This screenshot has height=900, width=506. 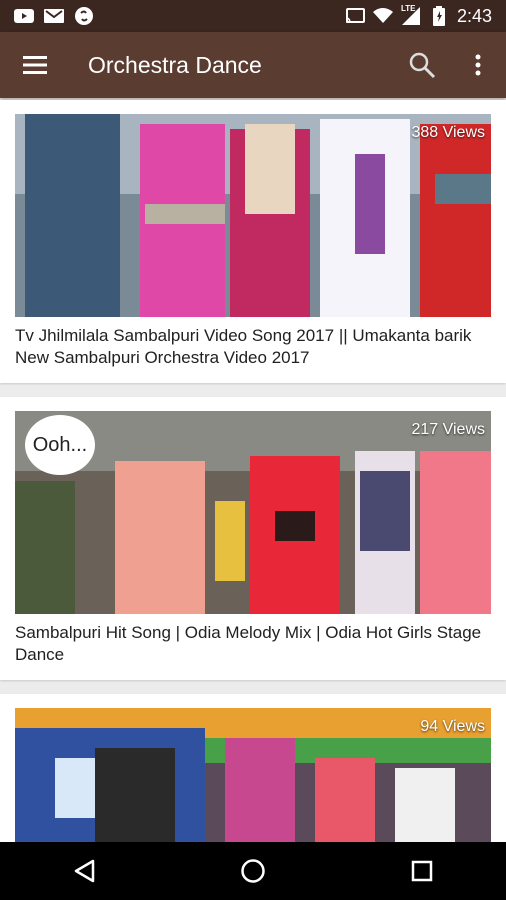 What do you see at coordinates (448, 429) in the screenshot?
I see `view-count: 217 Views` at bounding box center [448, 429].